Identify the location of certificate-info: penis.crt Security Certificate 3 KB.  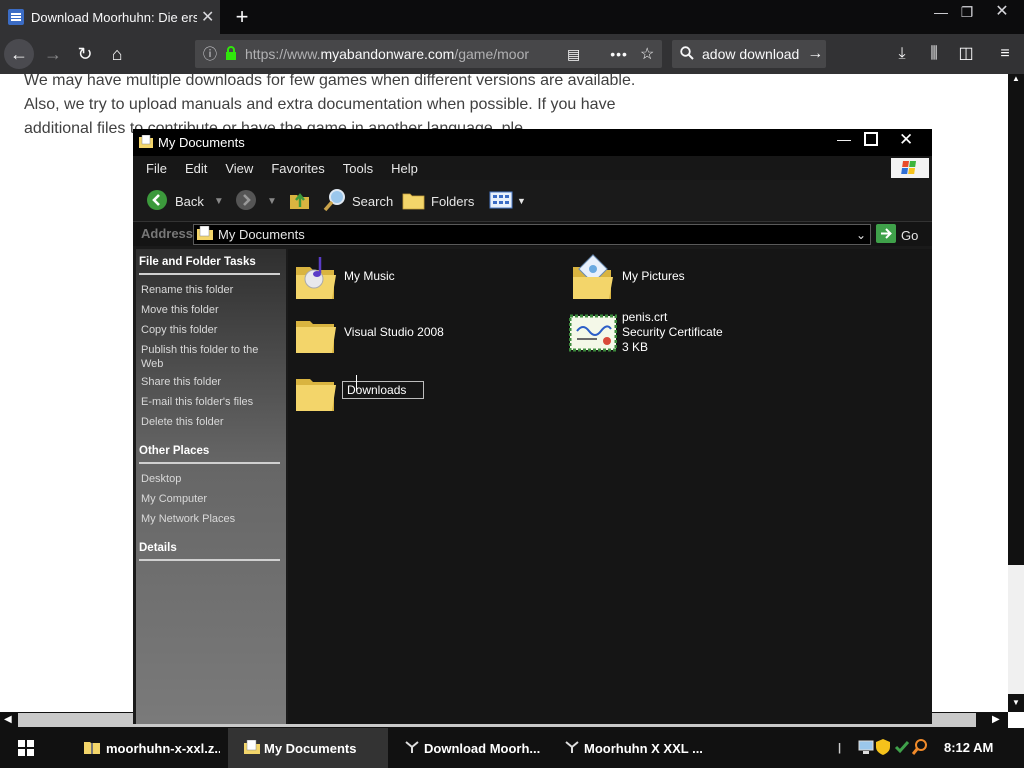
(672, 332).